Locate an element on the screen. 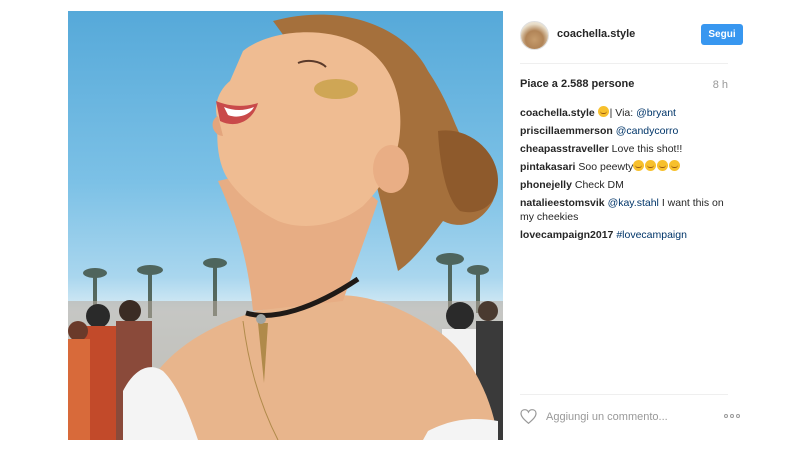  comment-item: priscillaemmerson @candycorro is located at coordinates (624, 131).